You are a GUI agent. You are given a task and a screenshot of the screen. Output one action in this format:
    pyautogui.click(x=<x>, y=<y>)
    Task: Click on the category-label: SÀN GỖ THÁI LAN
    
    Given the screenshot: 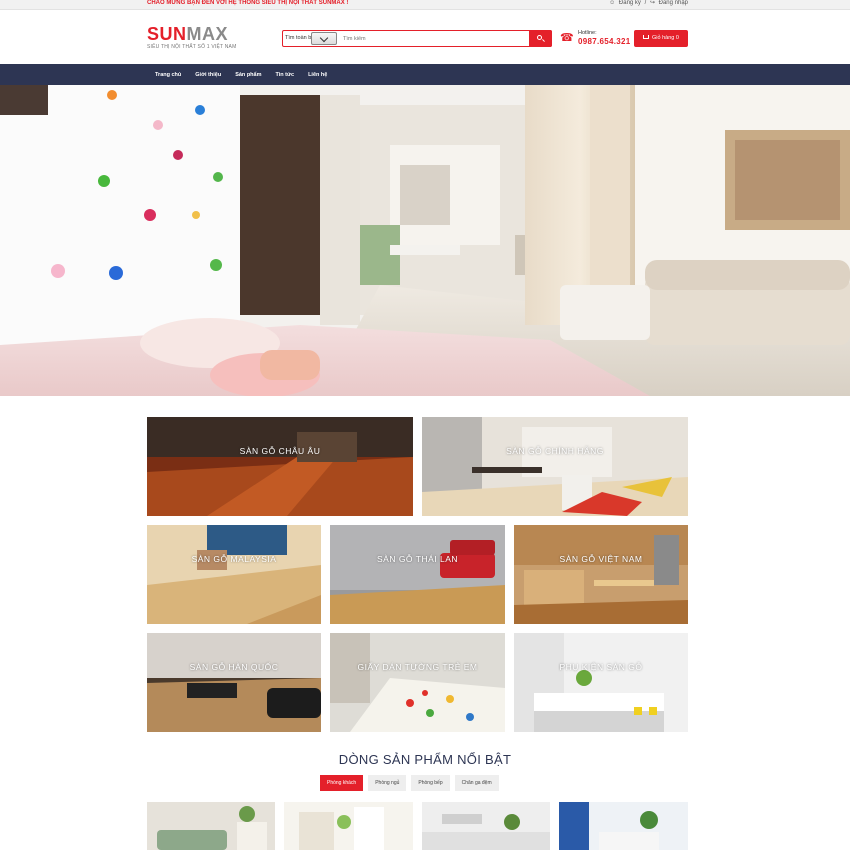 What is the action you would take?
    pyautogui.click(x=417, y=559)
    